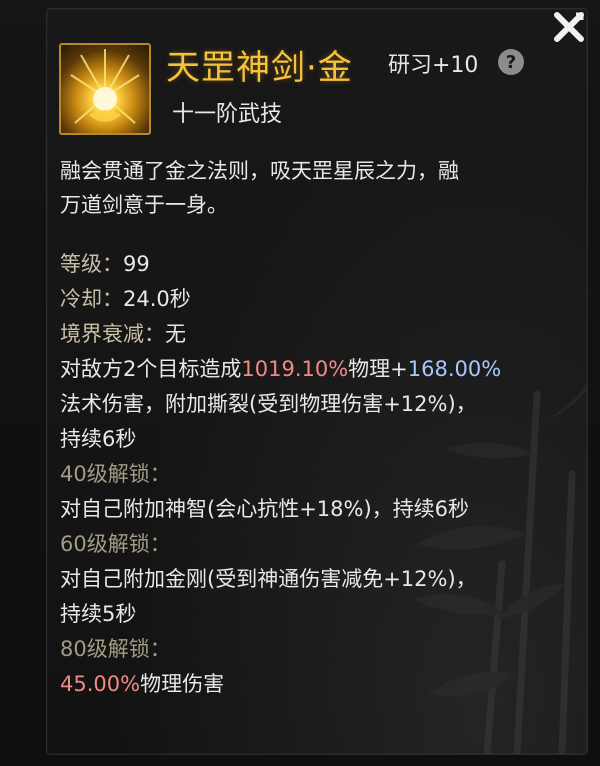  What do you see at coordinates (227, 114) in the screenshot?
I see `skill-rank: 十一阶武技` at bounding box center [227, 114].